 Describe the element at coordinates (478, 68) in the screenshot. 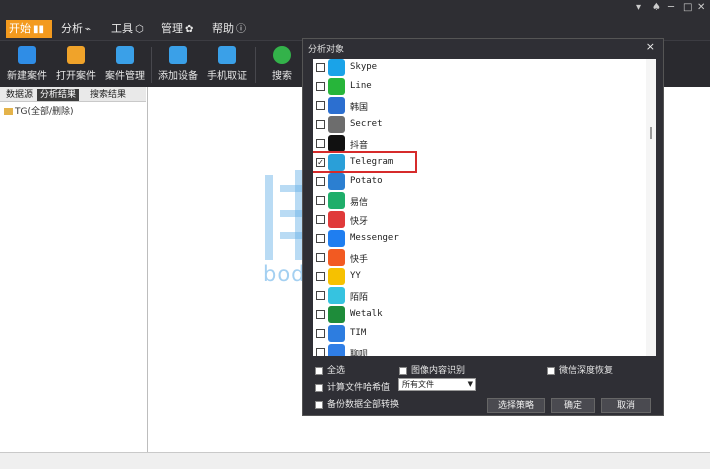

I see `list-item: Skype` at that location.